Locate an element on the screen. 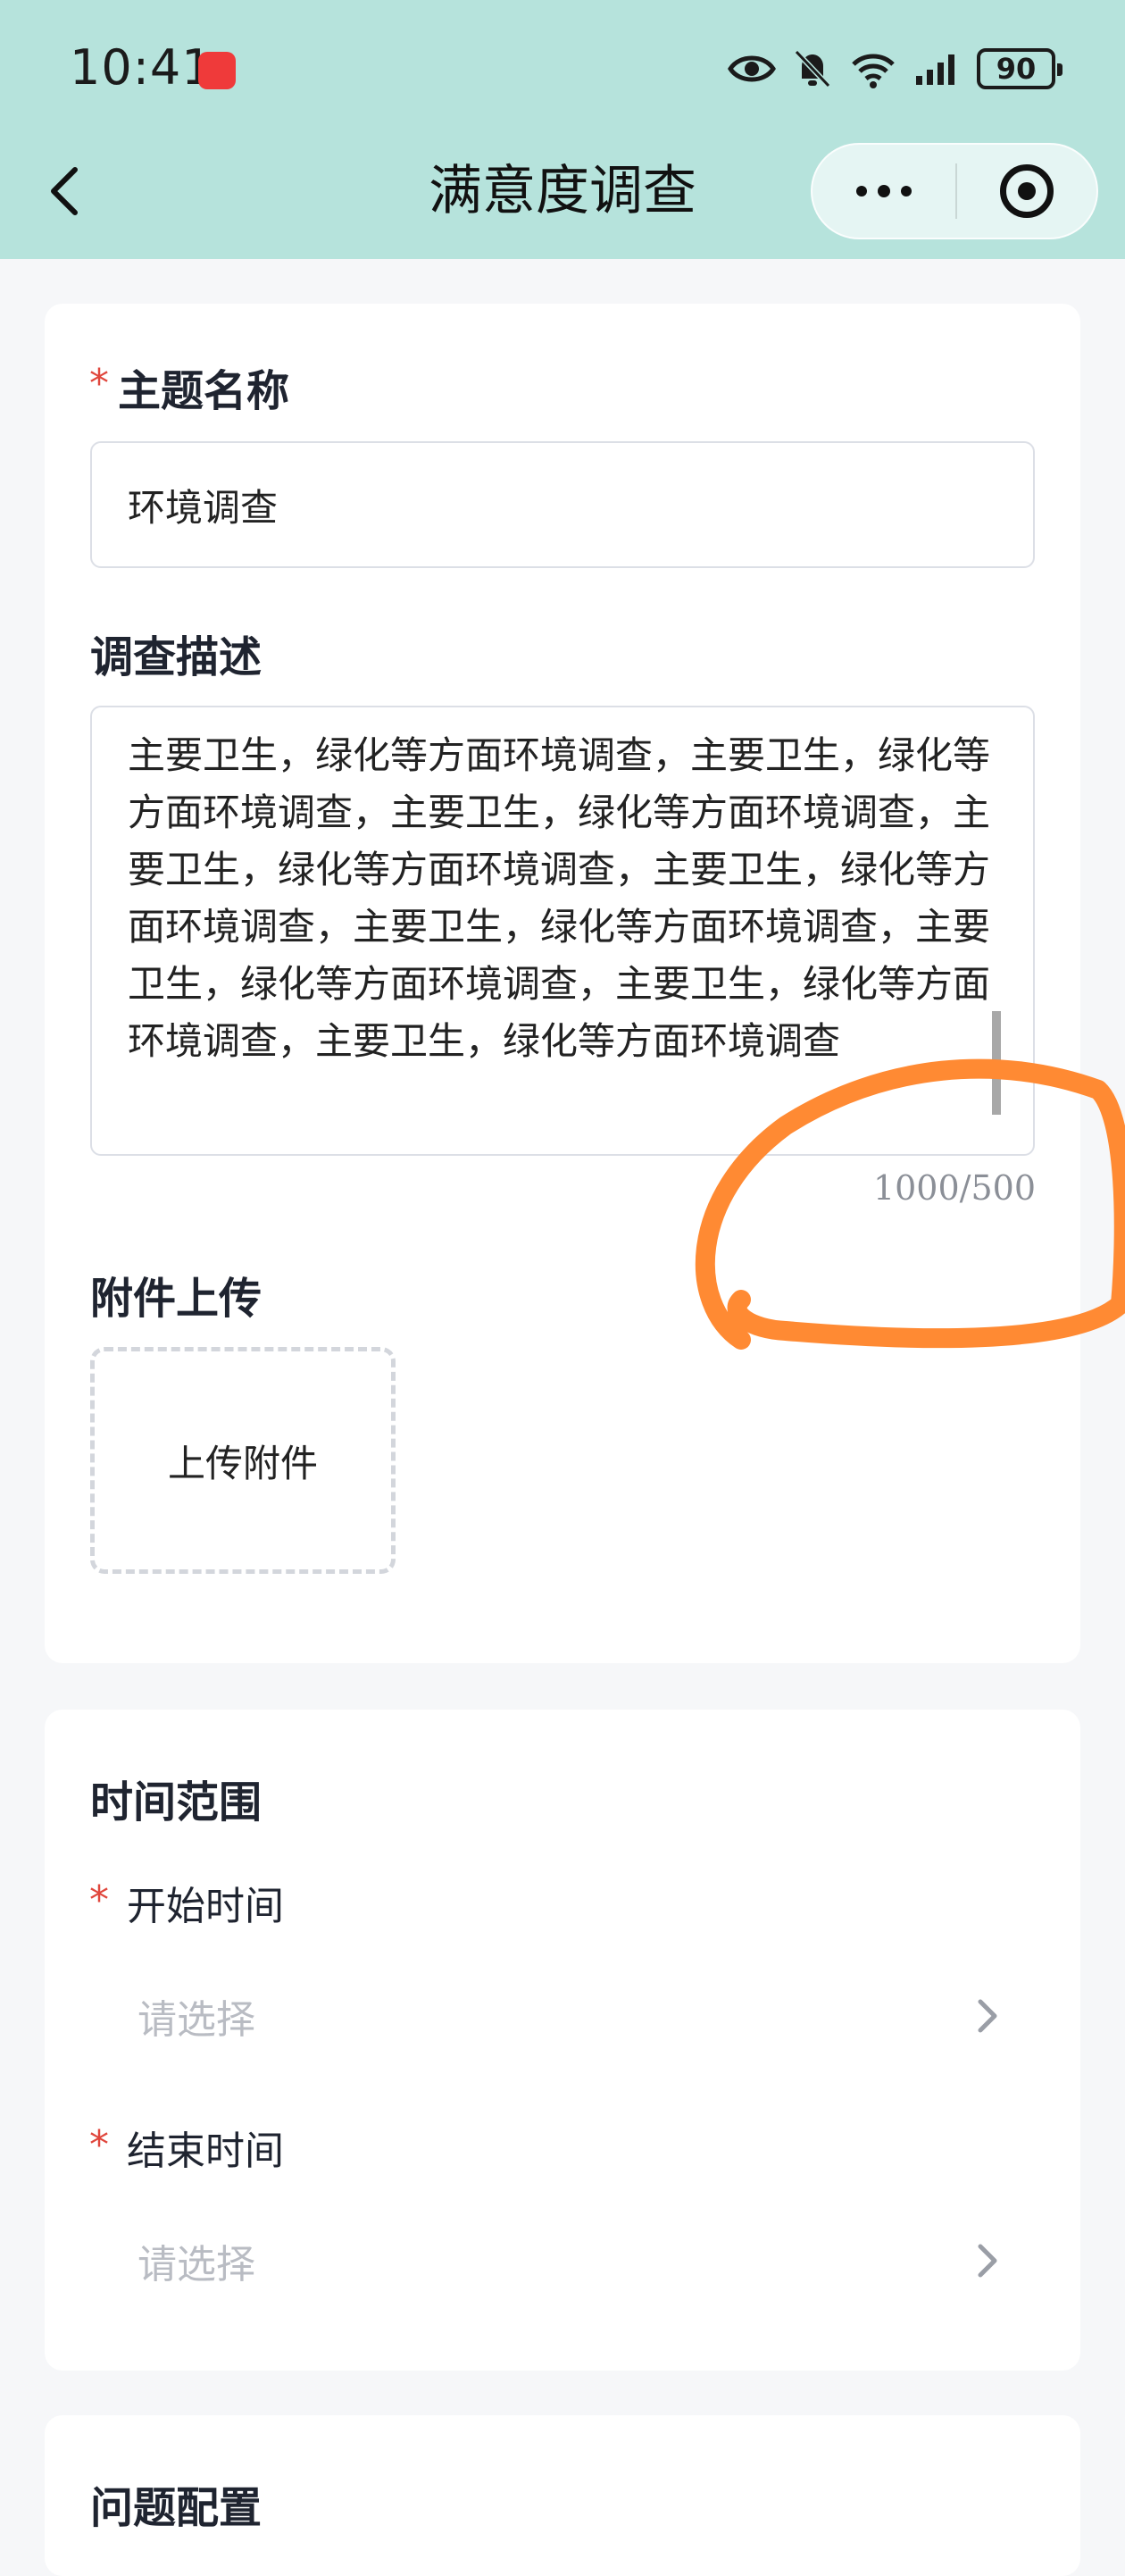 This screenshot has height=2576, width=1125. question-config-title: 问题配置 is located at coordinates (176, 2508).